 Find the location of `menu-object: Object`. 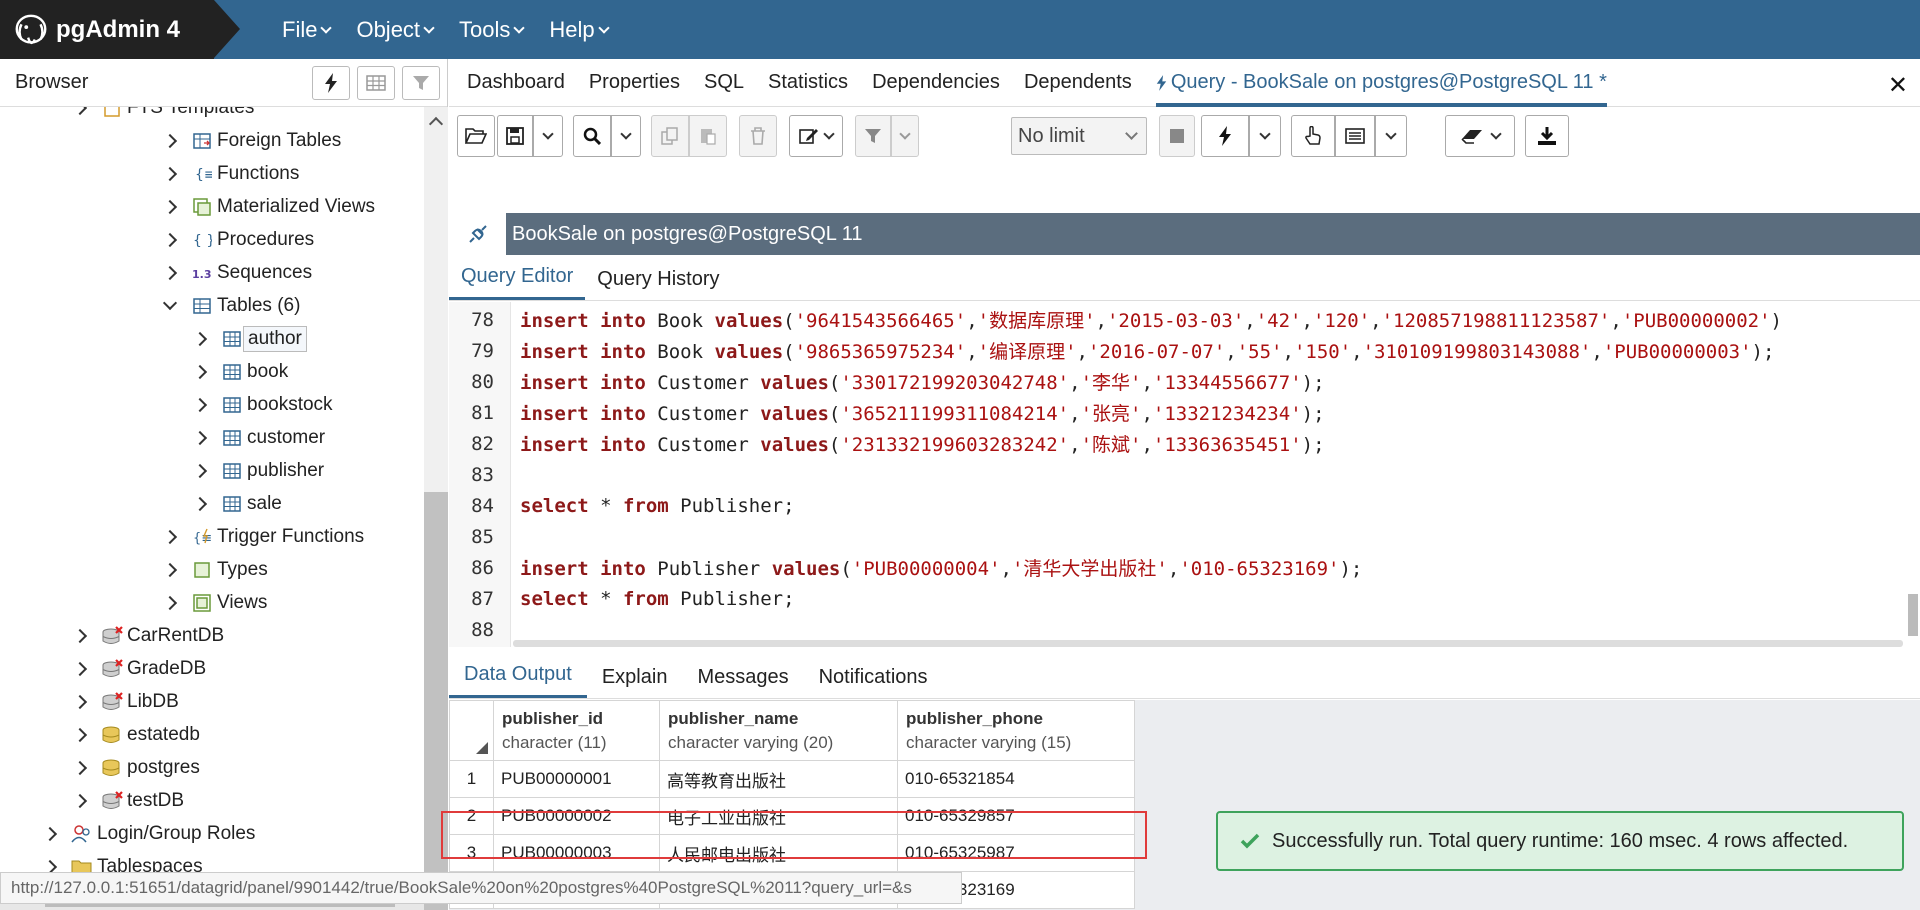

menu-object: Object is located at coordinates (395, 30).